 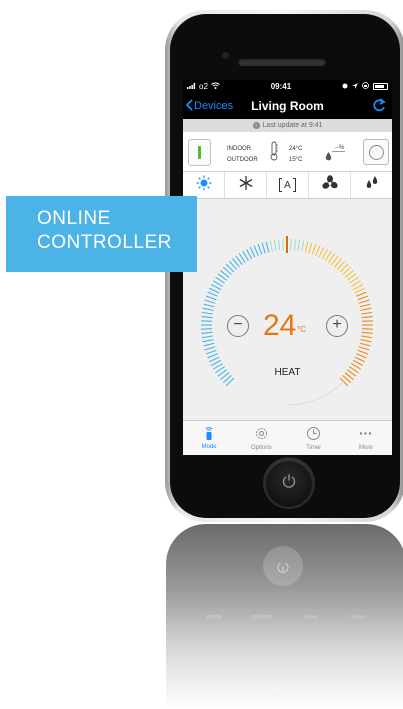 I want to click on navigation-bar: Devices Living Room, so click(x=287, y=106).